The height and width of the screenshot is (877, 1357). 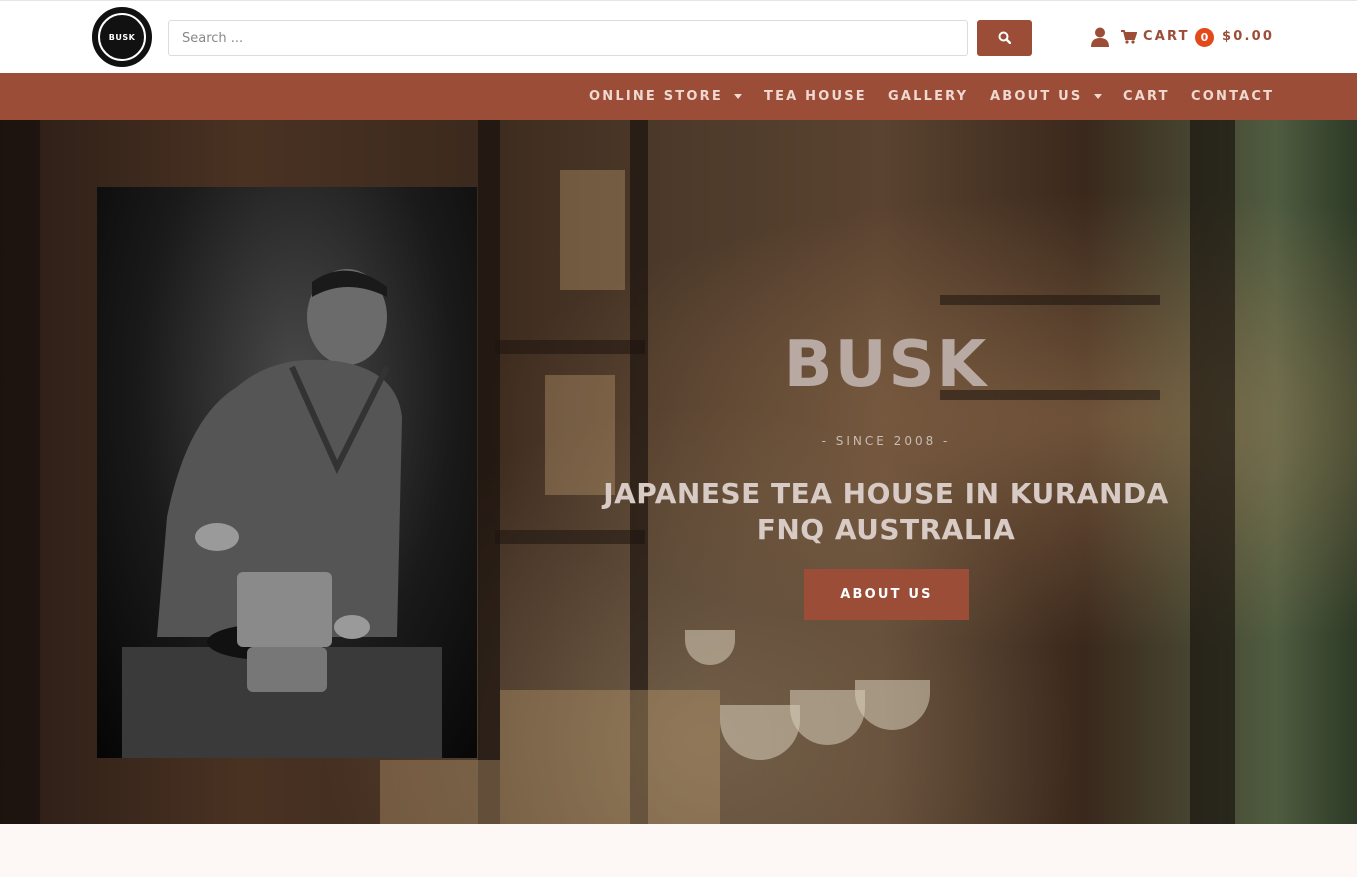 What do you see at coordinates (1146, 96) in the screenshot?
I see `nav-item-cart: CART` at bounding box center [1146, 96].